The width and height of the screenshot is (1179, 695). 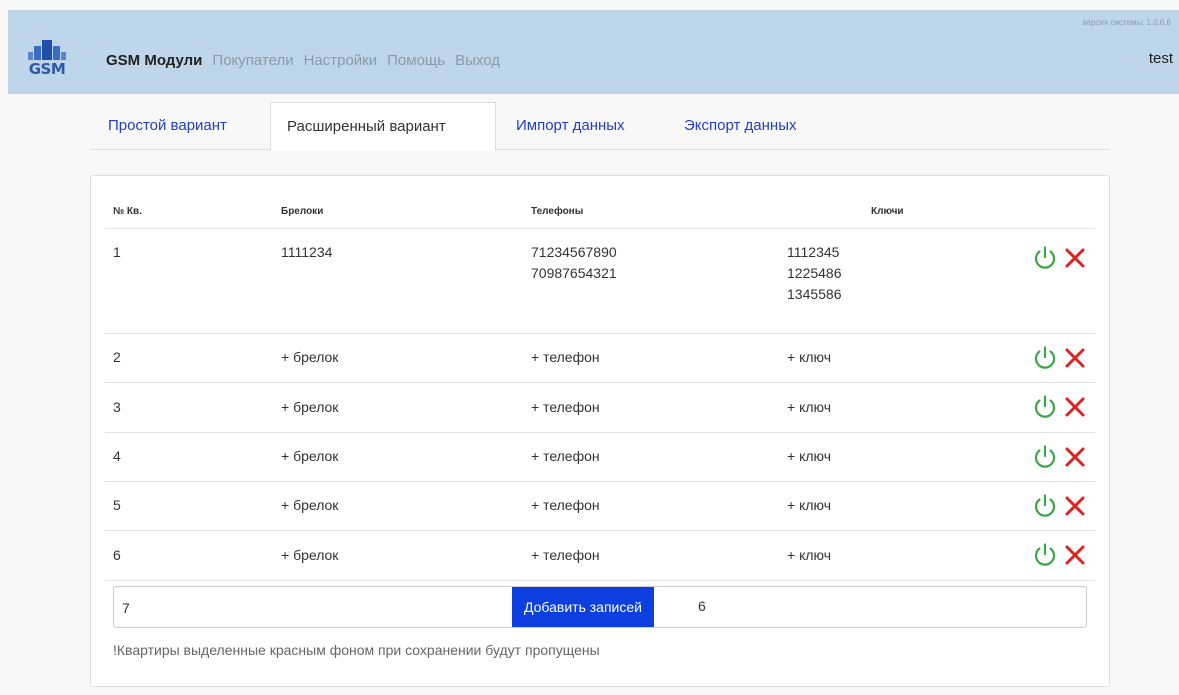 I want to click on phones-cell: 71234567890 70987654321, so click(x=574, y=263).